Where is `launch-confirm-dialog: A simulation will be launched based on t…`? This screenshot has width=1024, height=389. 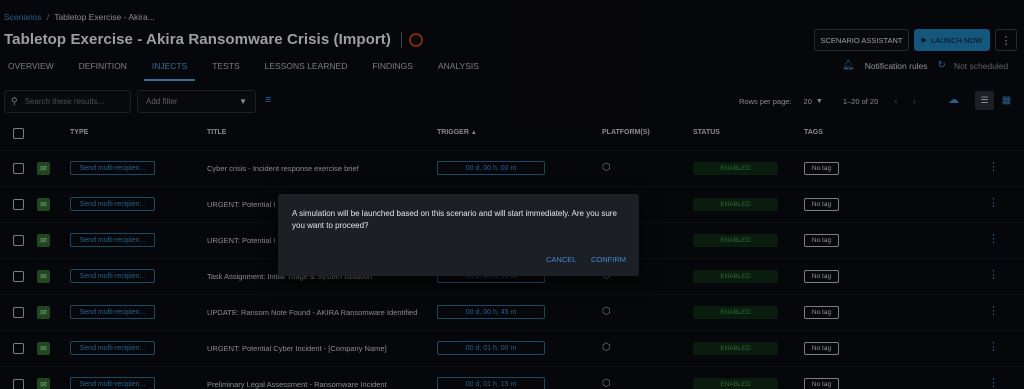
launch-confirm-dialog: A simulation will be launched based on t… is located at coordinates (458, 235).